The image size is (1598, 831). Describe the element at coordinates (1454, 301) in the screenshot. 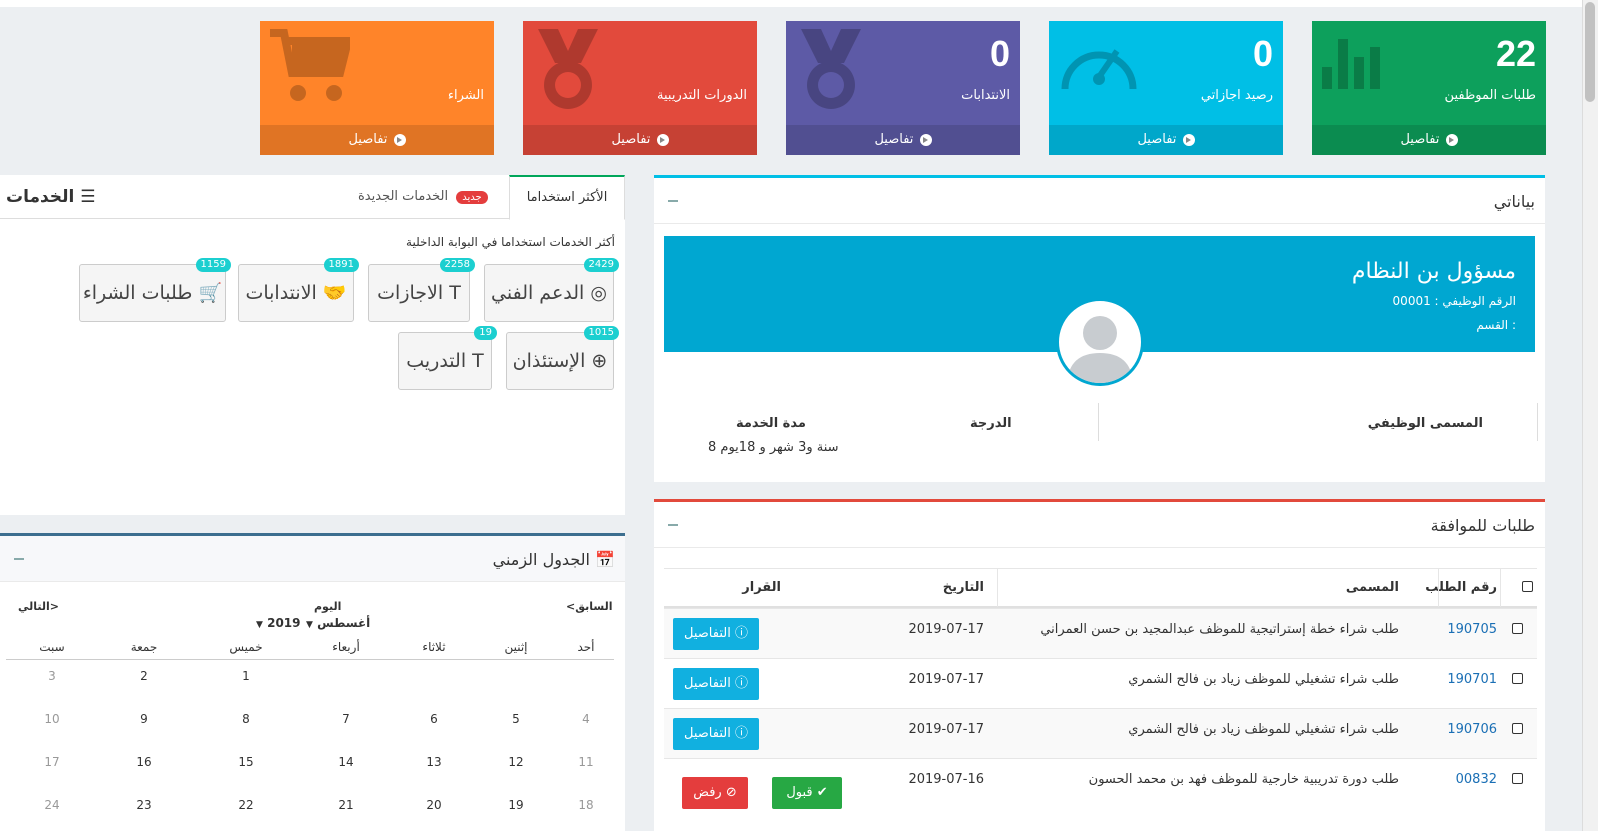

I see `employee-number: الرقم الوظيفي : 00001` at that location.